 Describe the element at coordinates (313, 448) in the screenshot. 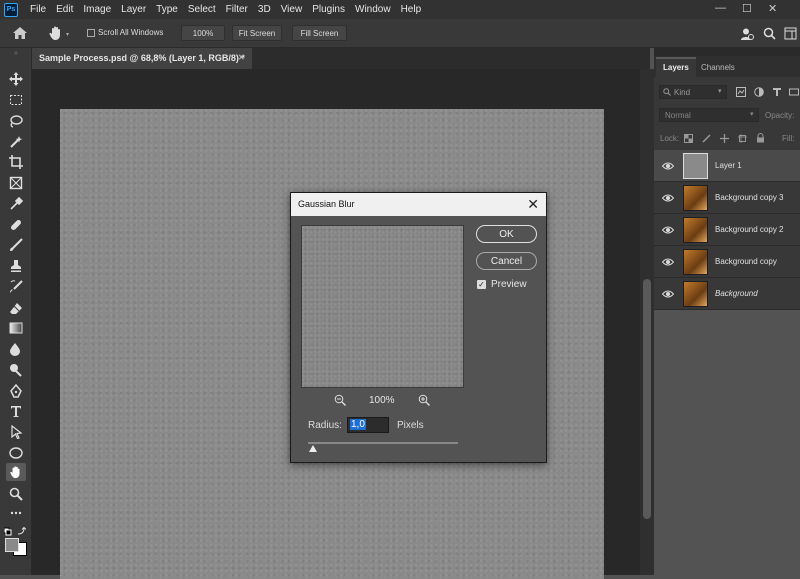

I see `radius-slider-thumb` at that location.